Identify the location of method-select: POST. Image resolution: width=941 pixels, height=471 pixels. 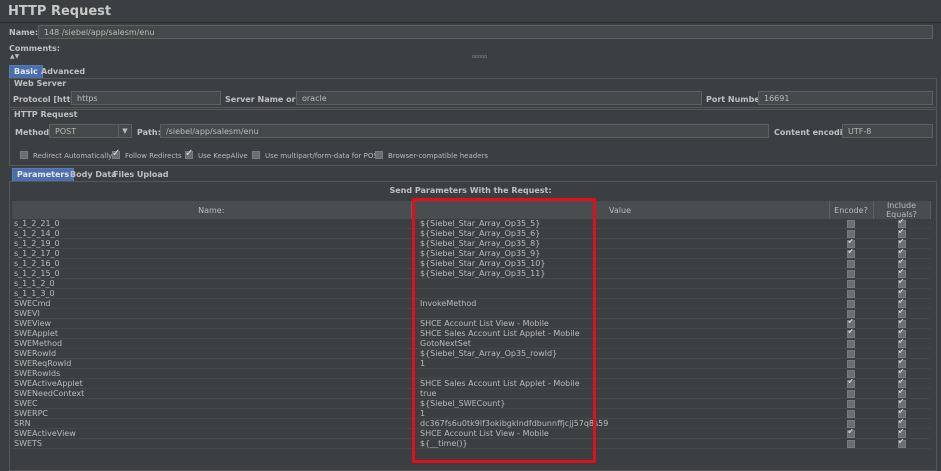
(84, 131).